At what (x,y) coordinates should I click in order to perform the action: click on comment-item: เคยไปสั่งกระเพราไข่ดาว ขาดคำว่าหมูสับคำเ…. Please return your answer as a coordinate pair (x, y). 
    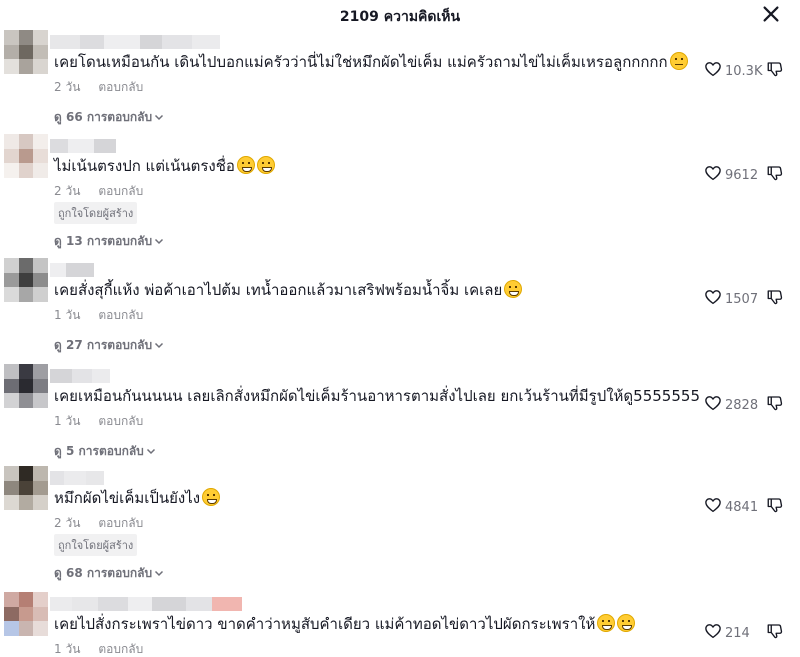
    Looking at the image, I should click on (400, 624).